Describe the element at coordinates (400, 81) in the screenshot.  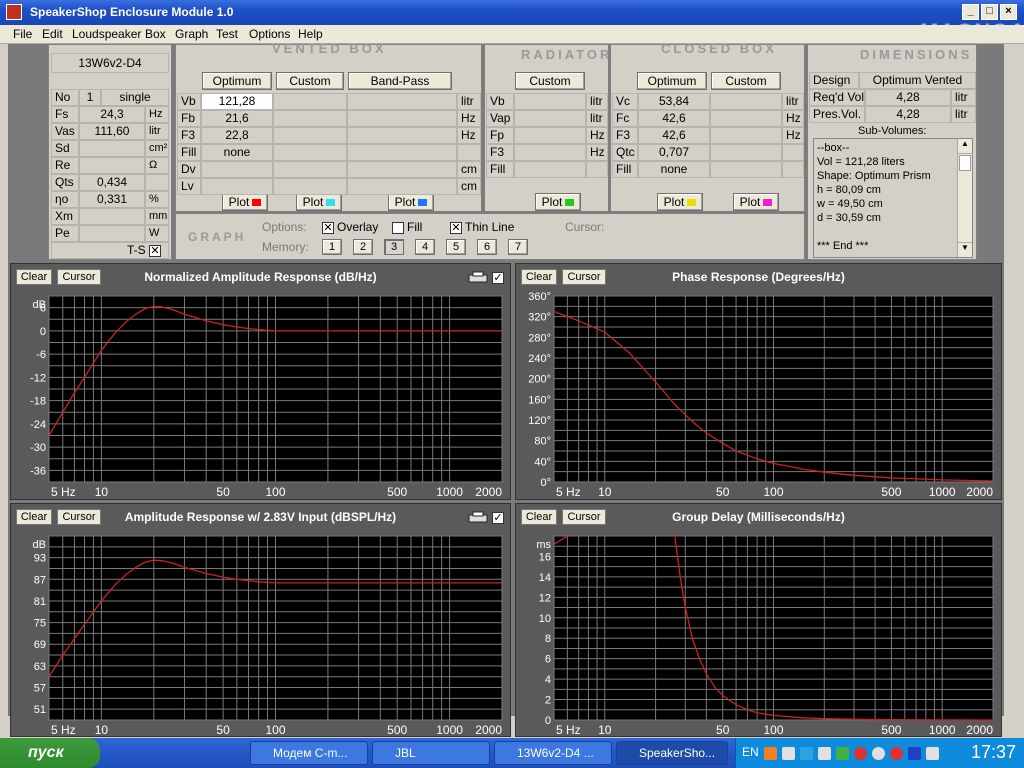
I see `vented-bandpass-button: Band-Pass` at that location.